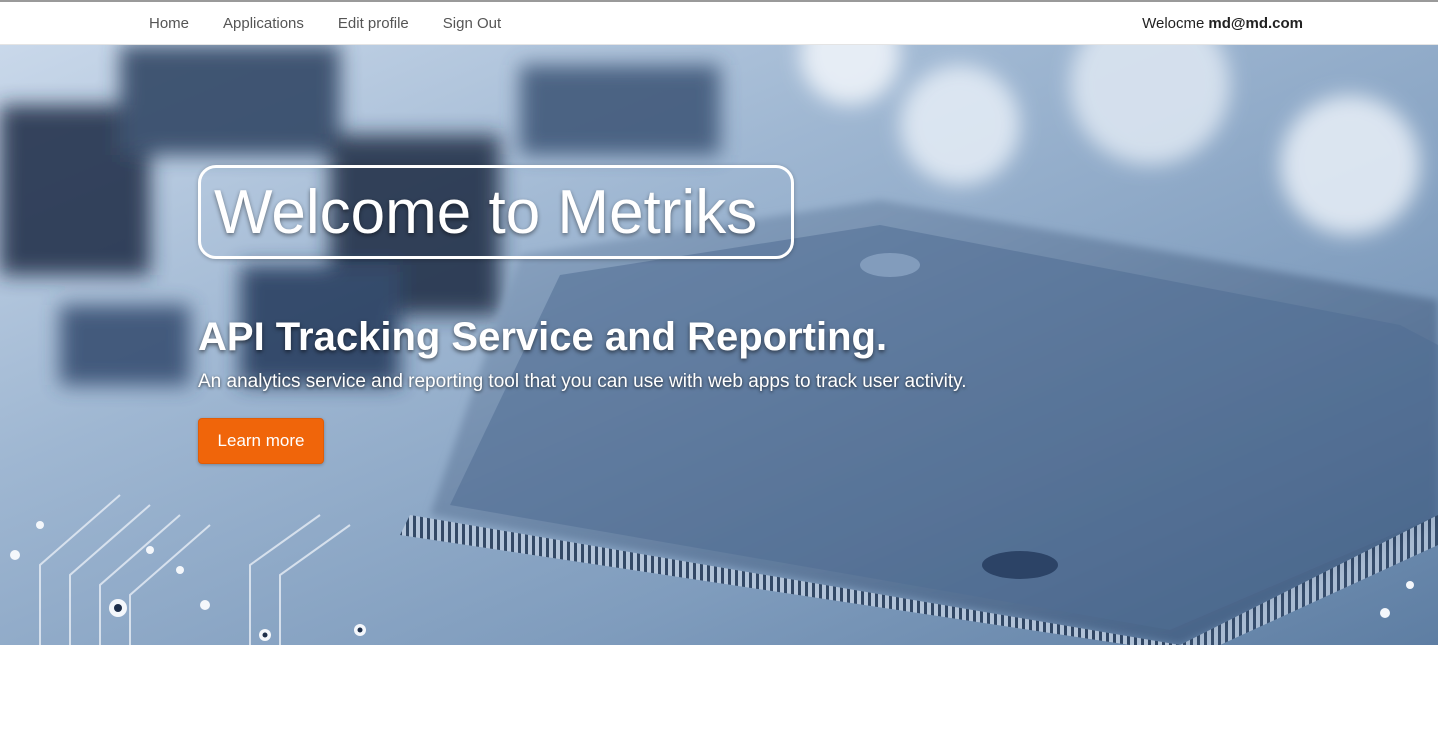 The image size is (1438, 735). I want to click on hero-title: Welcome to Metriks, so click(496, 212).